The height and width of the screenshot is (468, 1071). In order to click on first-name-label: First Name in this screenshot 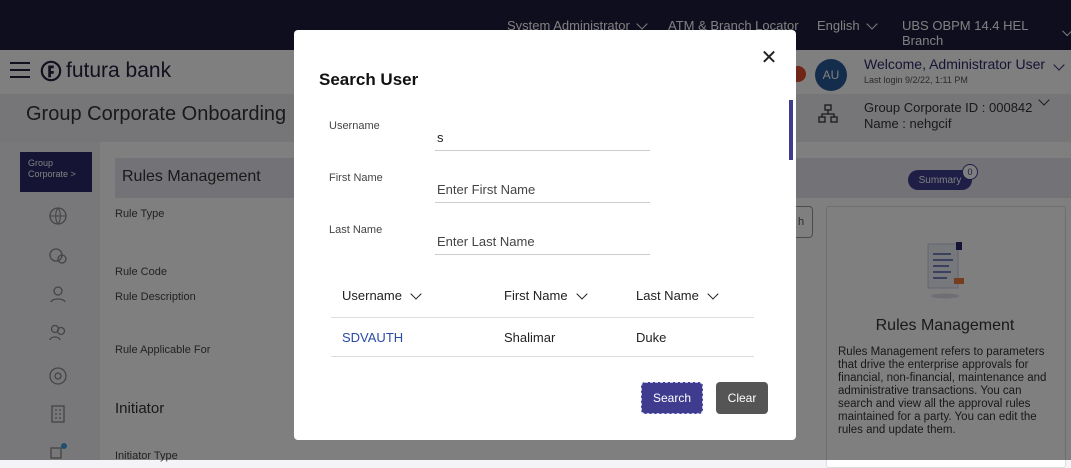, I will do `click(356, 178)`.